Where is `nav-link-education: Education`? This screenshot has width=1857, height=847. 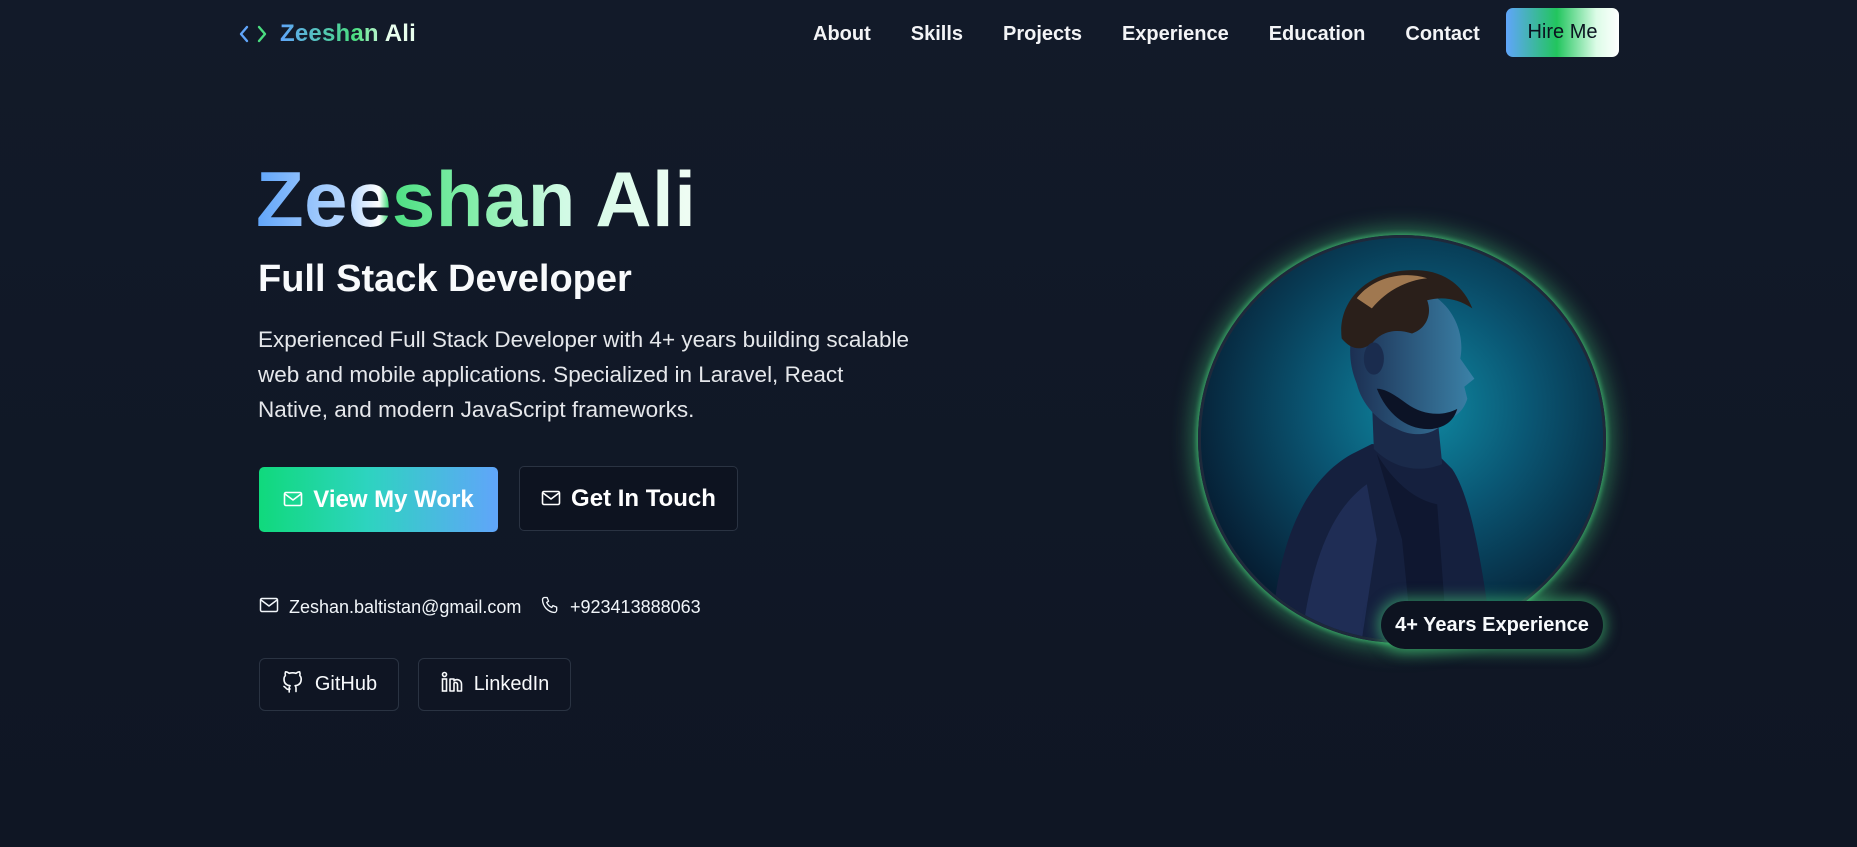
nav-link-education: Education is located at coordinates (1317, 34).